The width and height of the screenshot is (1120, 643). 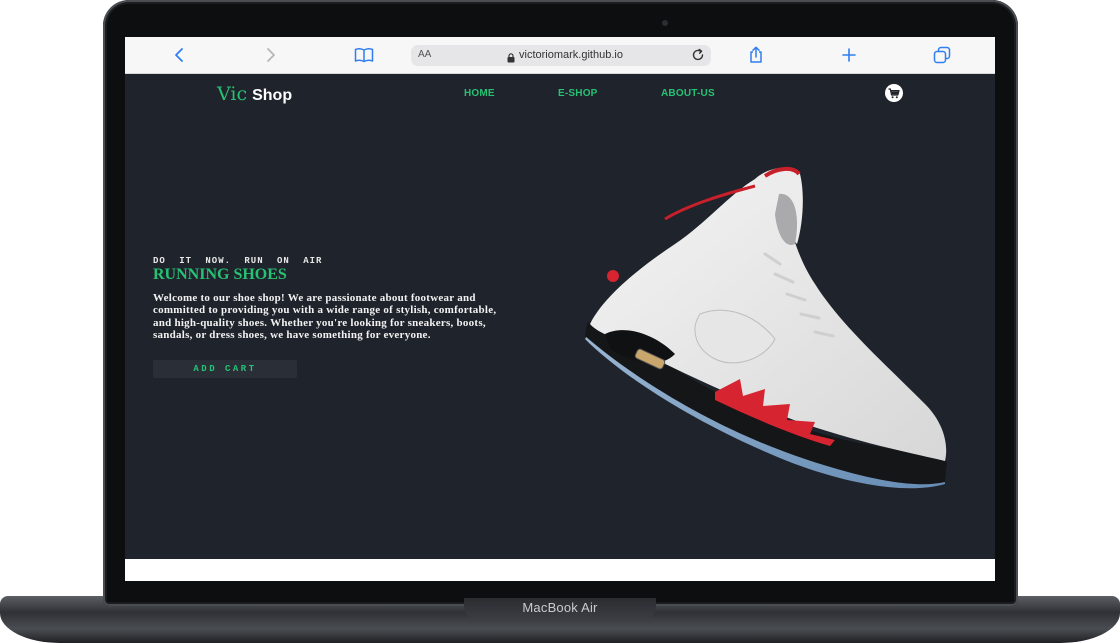 I want to click on site-logo: Vic Shop, so click(x=254, y=94).